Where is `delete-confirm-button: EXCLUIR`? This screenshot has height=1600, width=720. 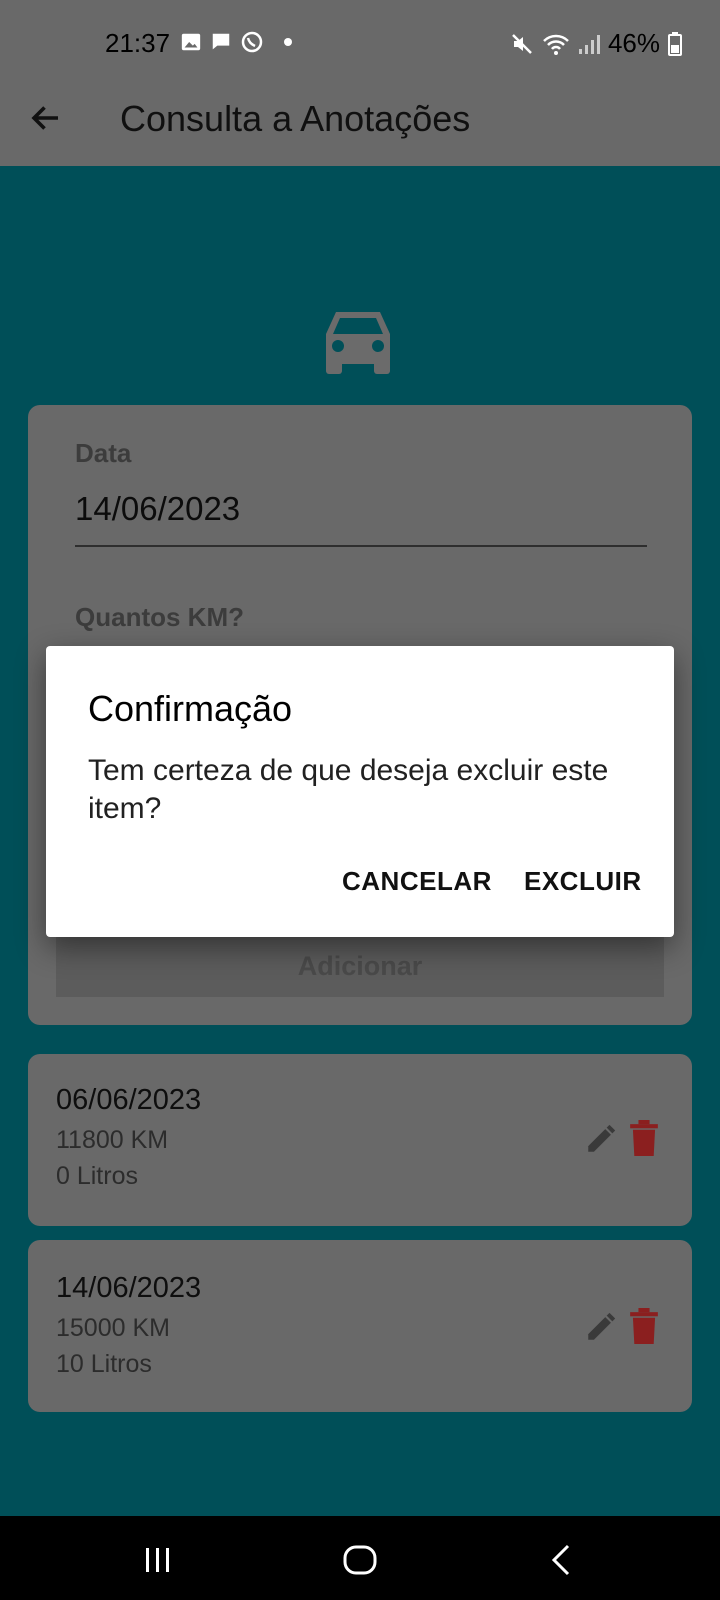
delete-confirm-button: EXCLUIR is located at coordinates (583, 881).